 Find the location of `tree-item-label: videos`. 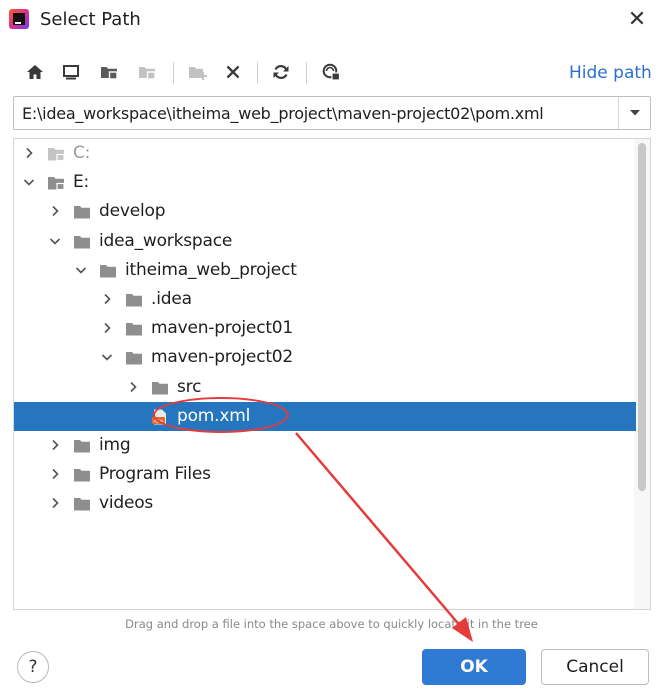

tree-item-label: videos is located at coordinates (126, 503).